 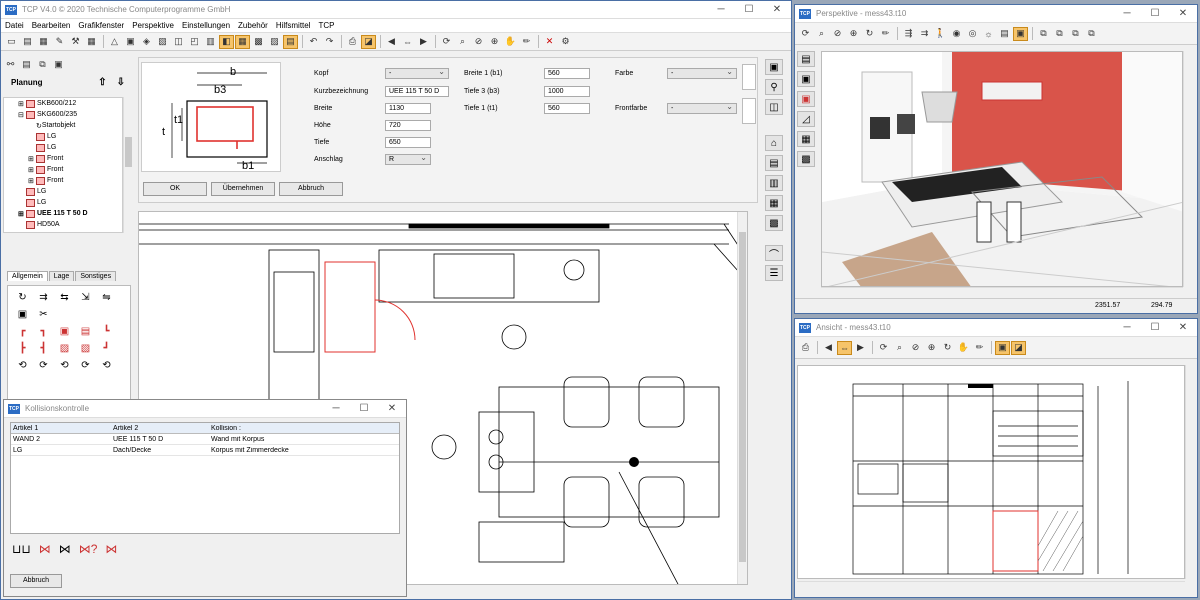 I want to click on farbe-swatch, so click(x=749, y=77).